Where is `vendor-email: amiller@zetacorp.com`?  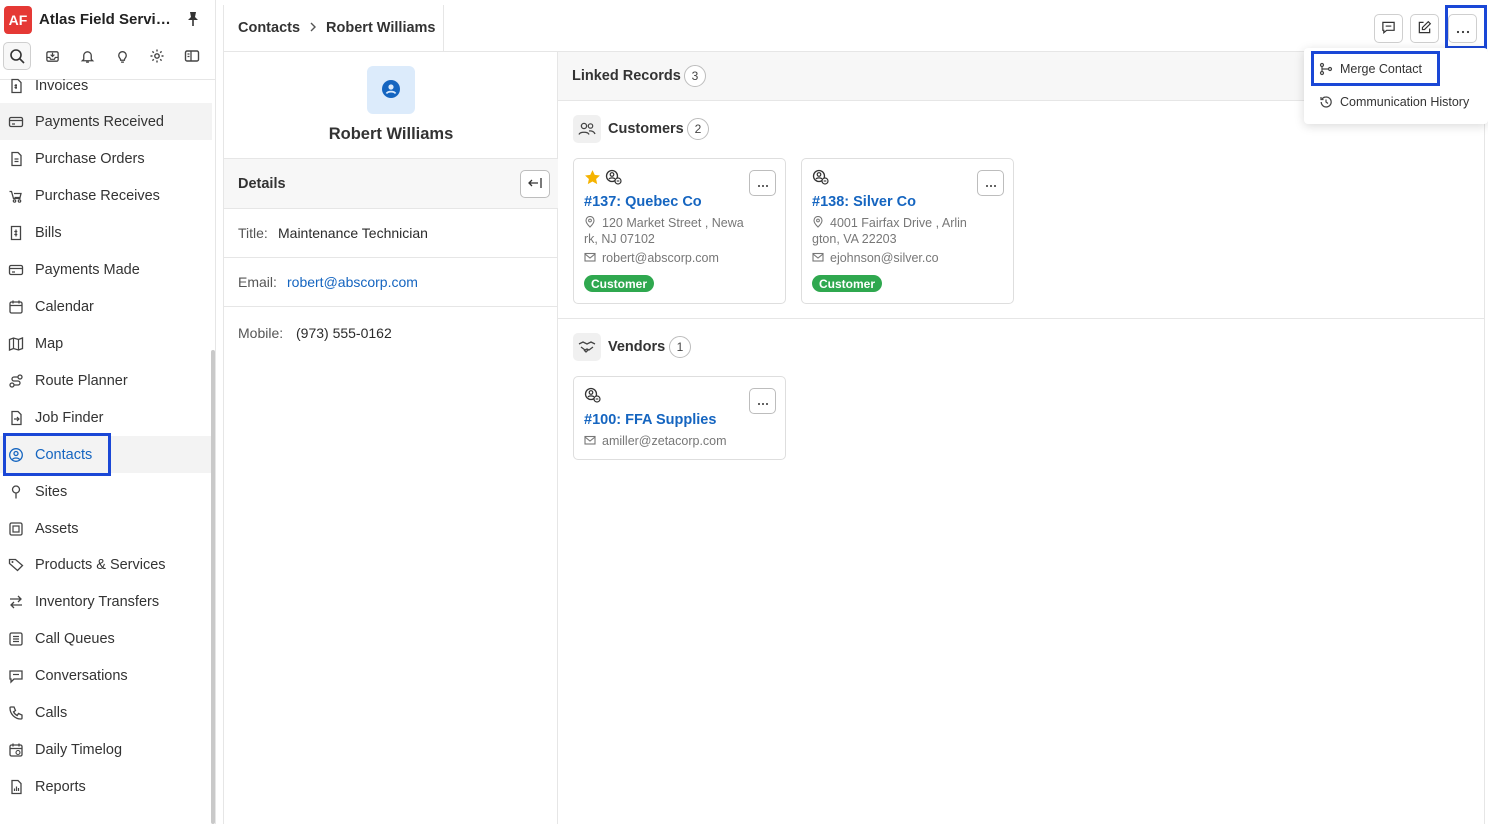
vendor-email: amiller@zetacorp.com is located at coordinates (655, 441).